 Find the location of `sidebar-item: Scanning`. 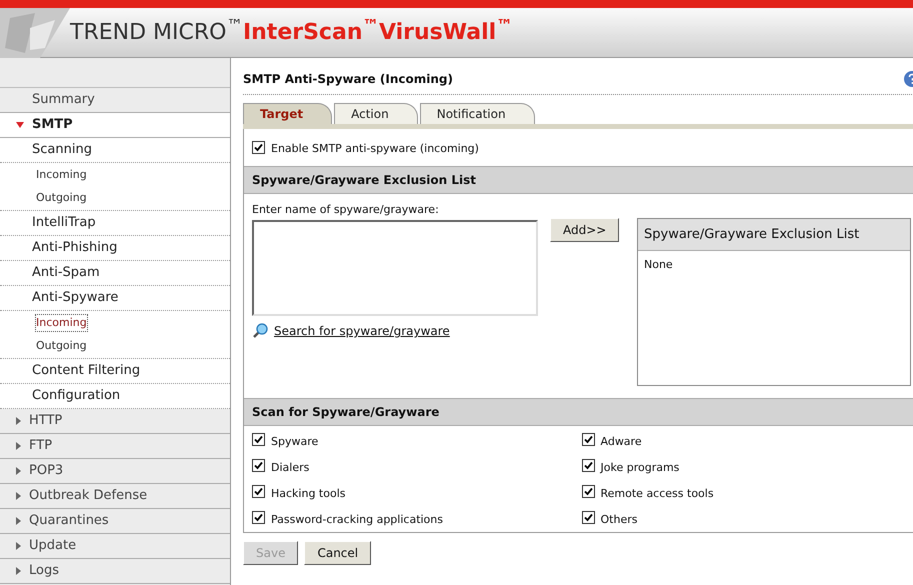

sidebar-item: Scanning is located at coordinates (115, 150).